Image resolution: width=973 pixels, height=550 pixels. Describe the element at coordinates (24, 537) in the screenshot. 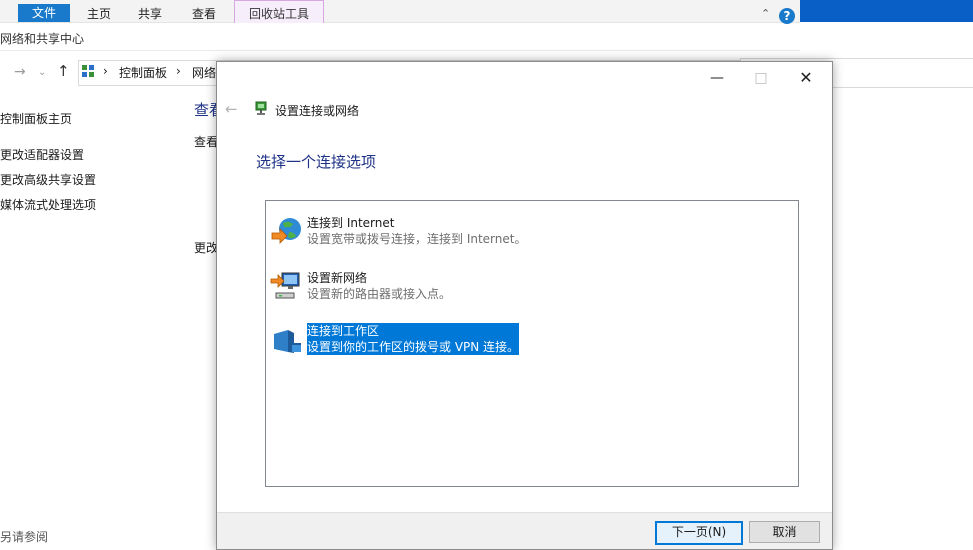

I see `see-also-label: 另请参阅` at that location.